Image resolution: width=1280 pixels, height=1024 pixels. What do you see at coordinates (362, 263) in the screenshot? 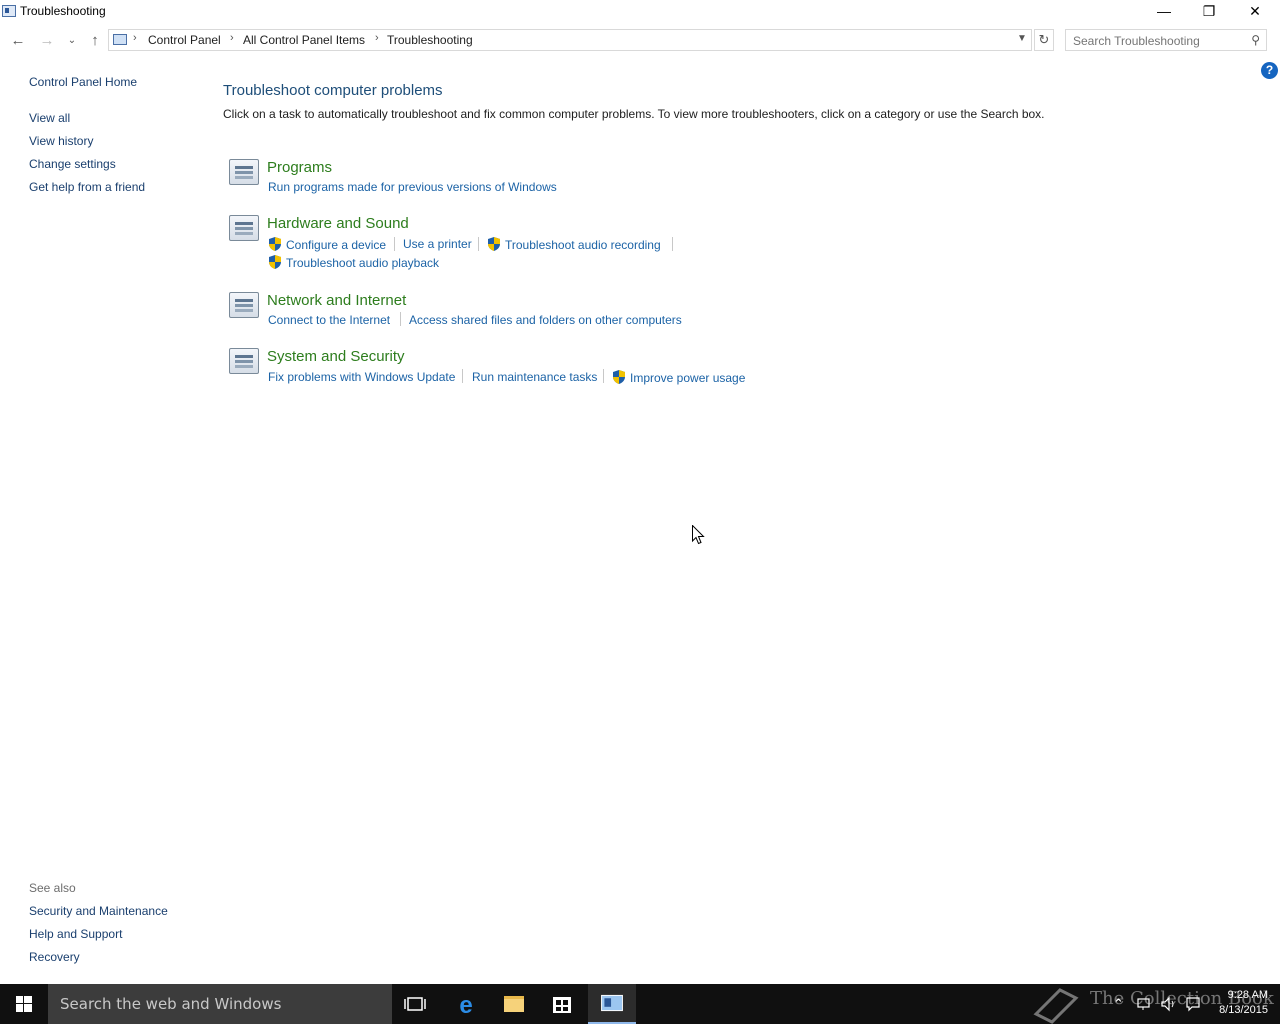
I see `task-troubleshoot-audio-playback: Troubleshoot audio playback` at bounding box center [362, 263].